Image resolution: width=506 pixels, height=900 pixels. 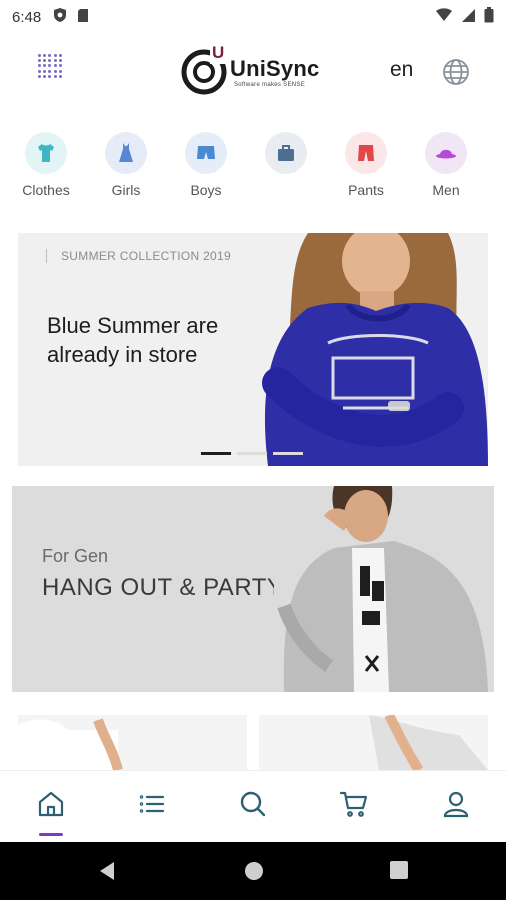 What do you see at coordinates (206, 152) in the screenshot?
I see `shorts-icon` at bounding box center [206, 152].